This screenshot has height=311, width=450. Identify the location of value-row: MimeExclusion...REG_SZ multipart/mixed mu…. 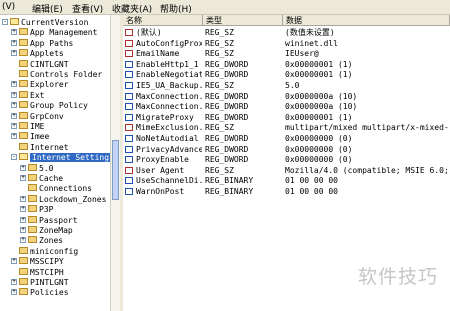
(286, 128).